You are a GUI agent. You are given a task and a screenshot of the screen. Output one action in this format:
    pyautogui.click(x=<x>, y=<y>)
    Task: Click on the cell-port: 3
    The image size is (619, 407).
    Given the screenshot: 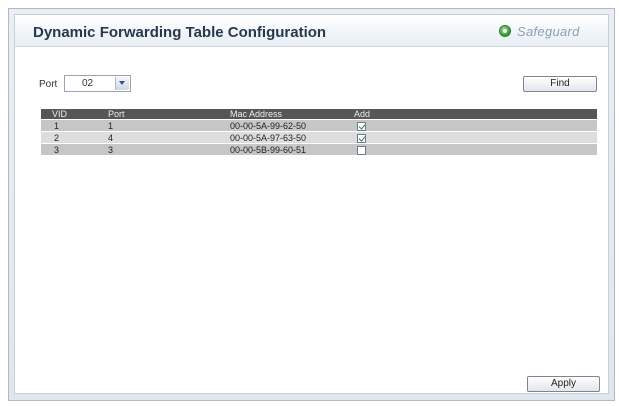 What is the action you would take?
    pyautogui.click(x=169, y=149)
    